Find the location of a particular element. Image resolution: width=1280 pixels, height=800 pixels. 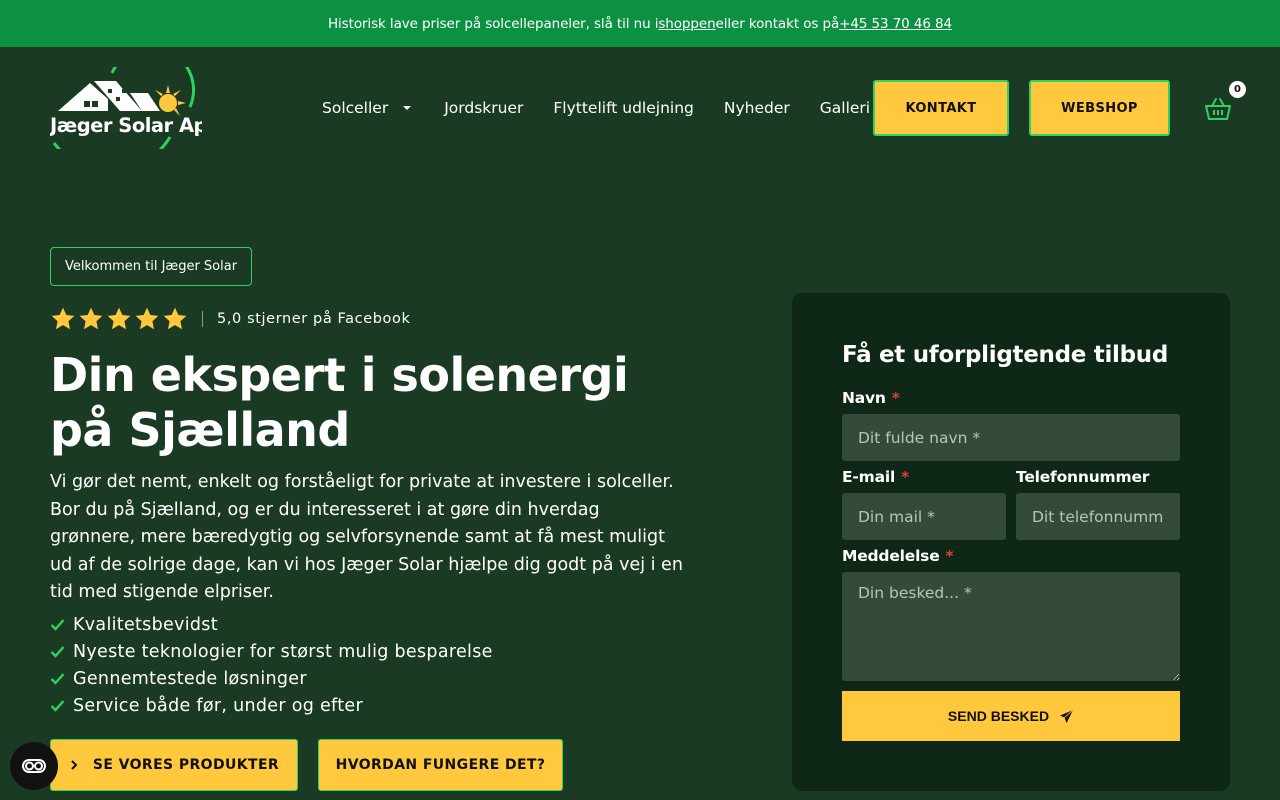

nav-item-solceller: Solceller is located at coordinates (368, 108).